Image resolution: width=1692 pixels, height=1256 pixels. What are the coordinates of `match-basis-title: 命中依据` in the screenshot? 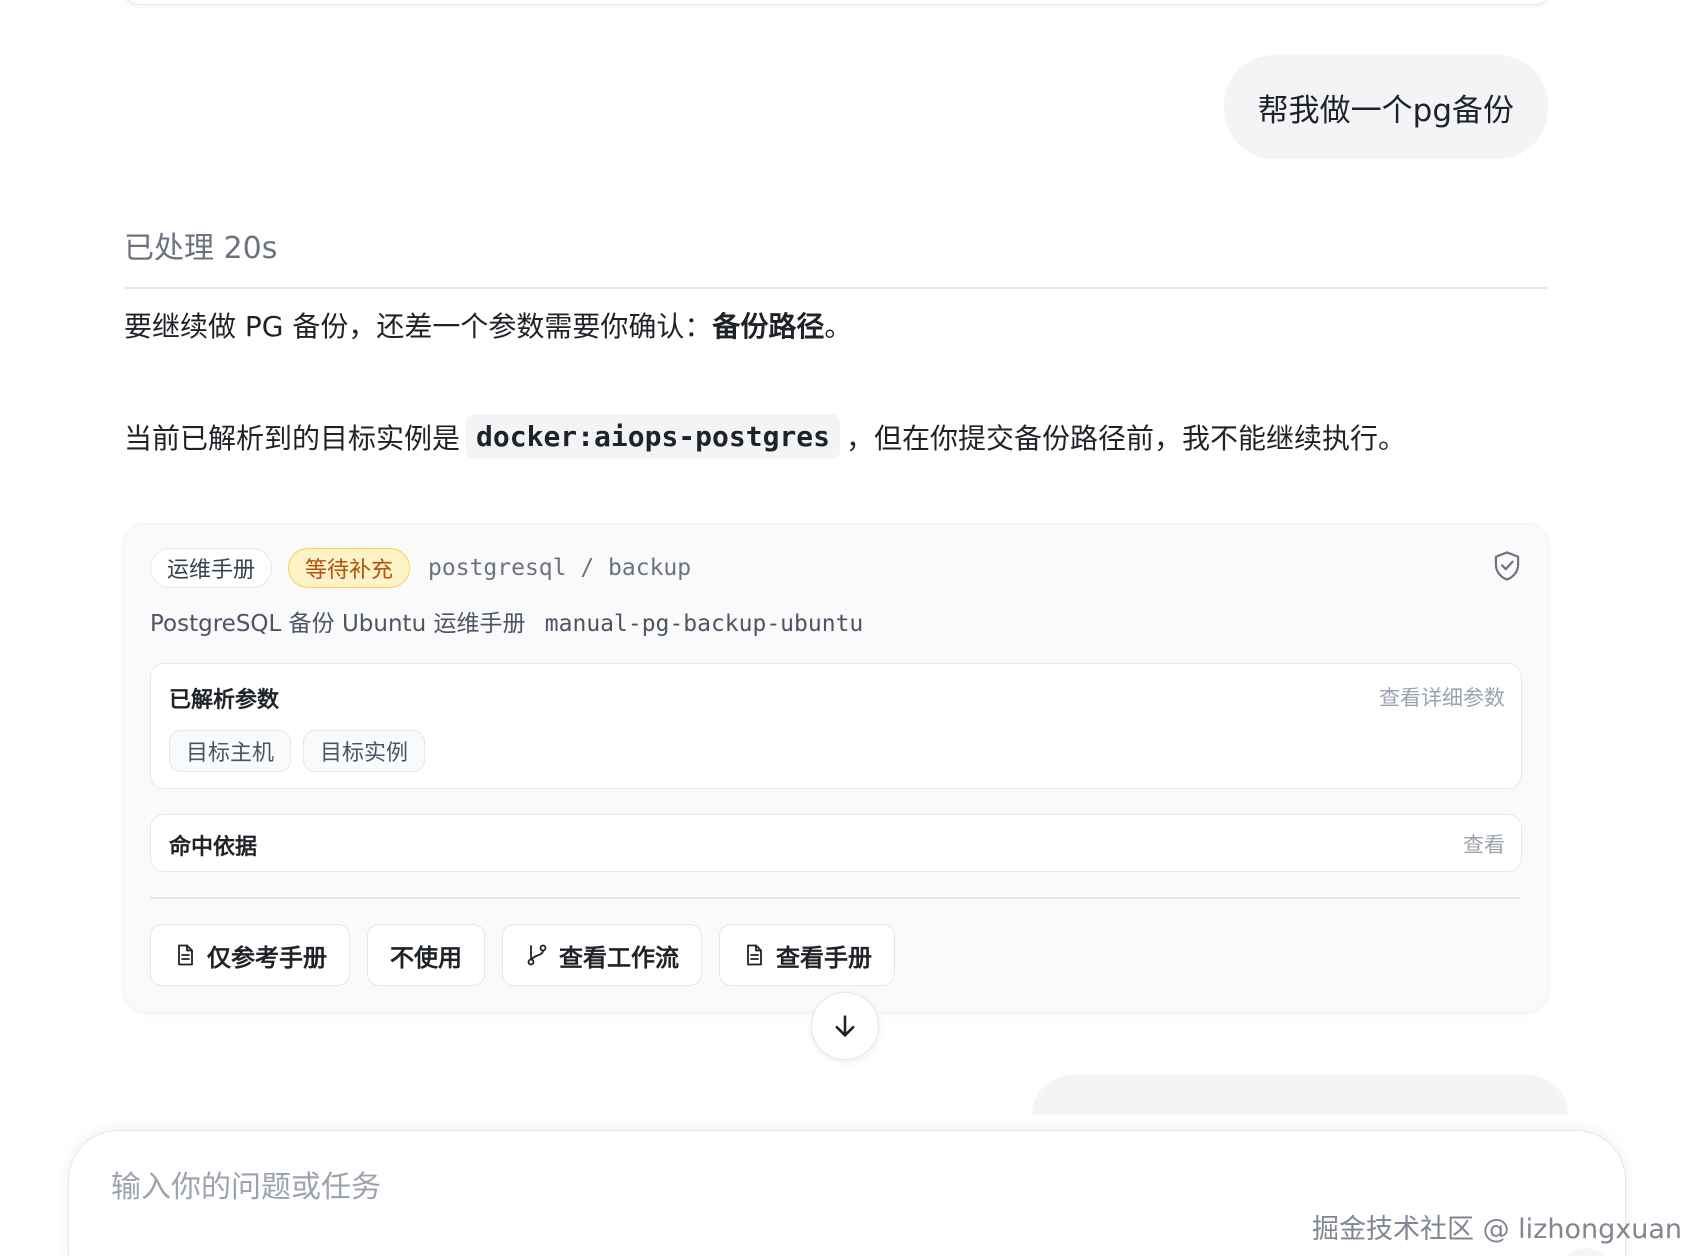 It's located at (213, 847).